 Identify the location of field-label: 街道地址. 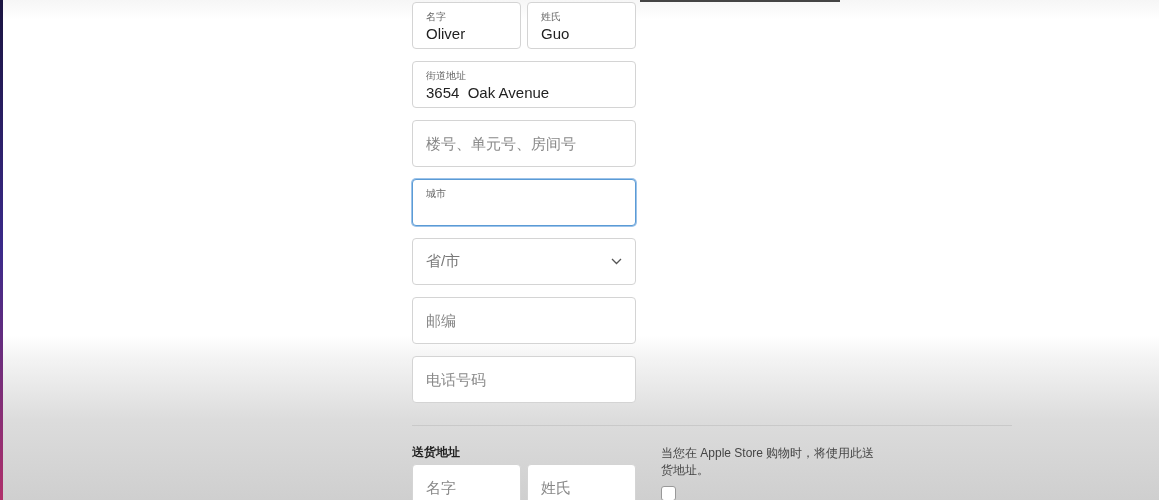
(446, 76).